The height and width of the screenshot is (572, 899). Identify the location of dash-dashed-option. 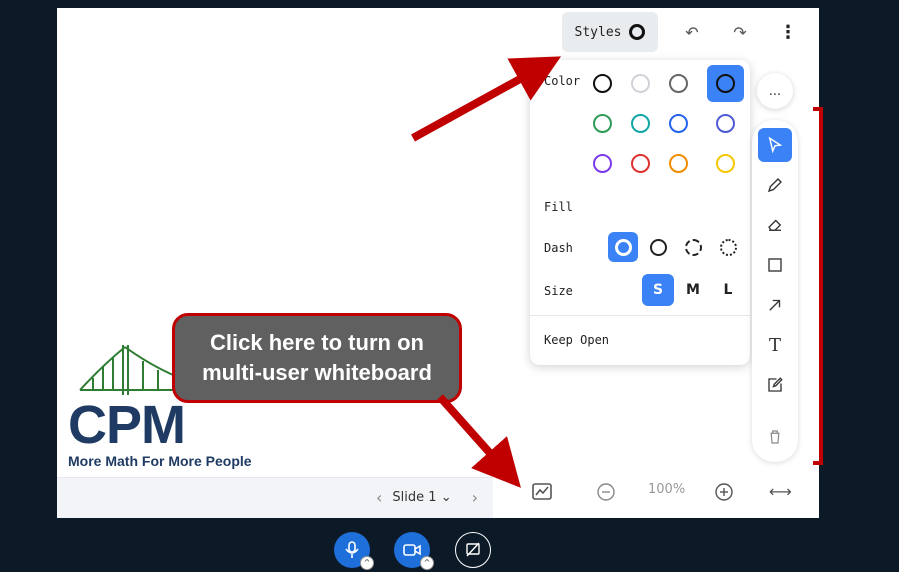
(693, 247).